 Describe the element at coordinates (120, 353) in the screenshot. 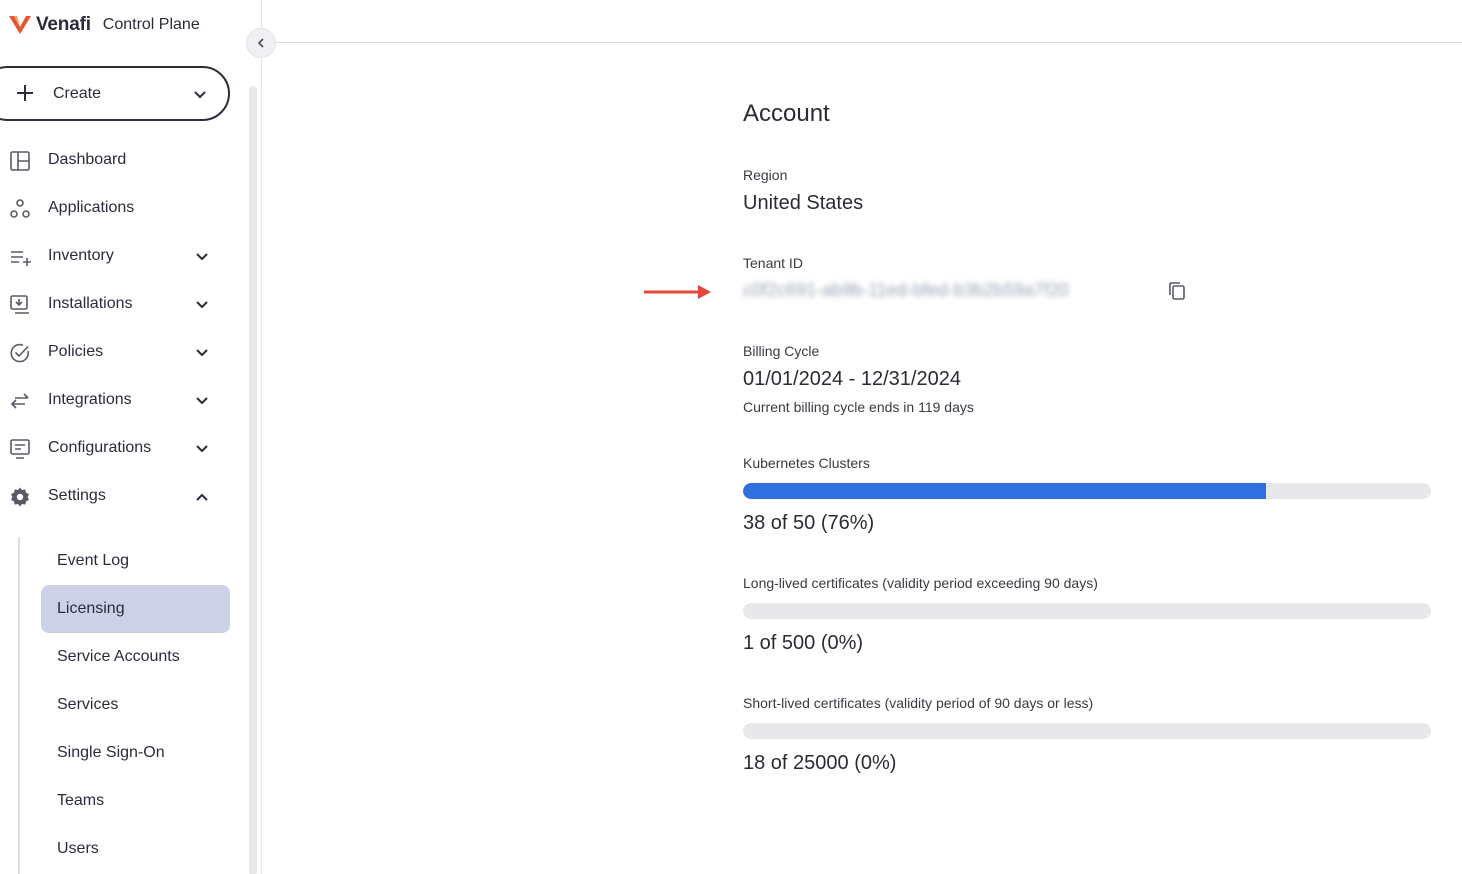

I see `sidebar-item-policies: Policies` at that location.